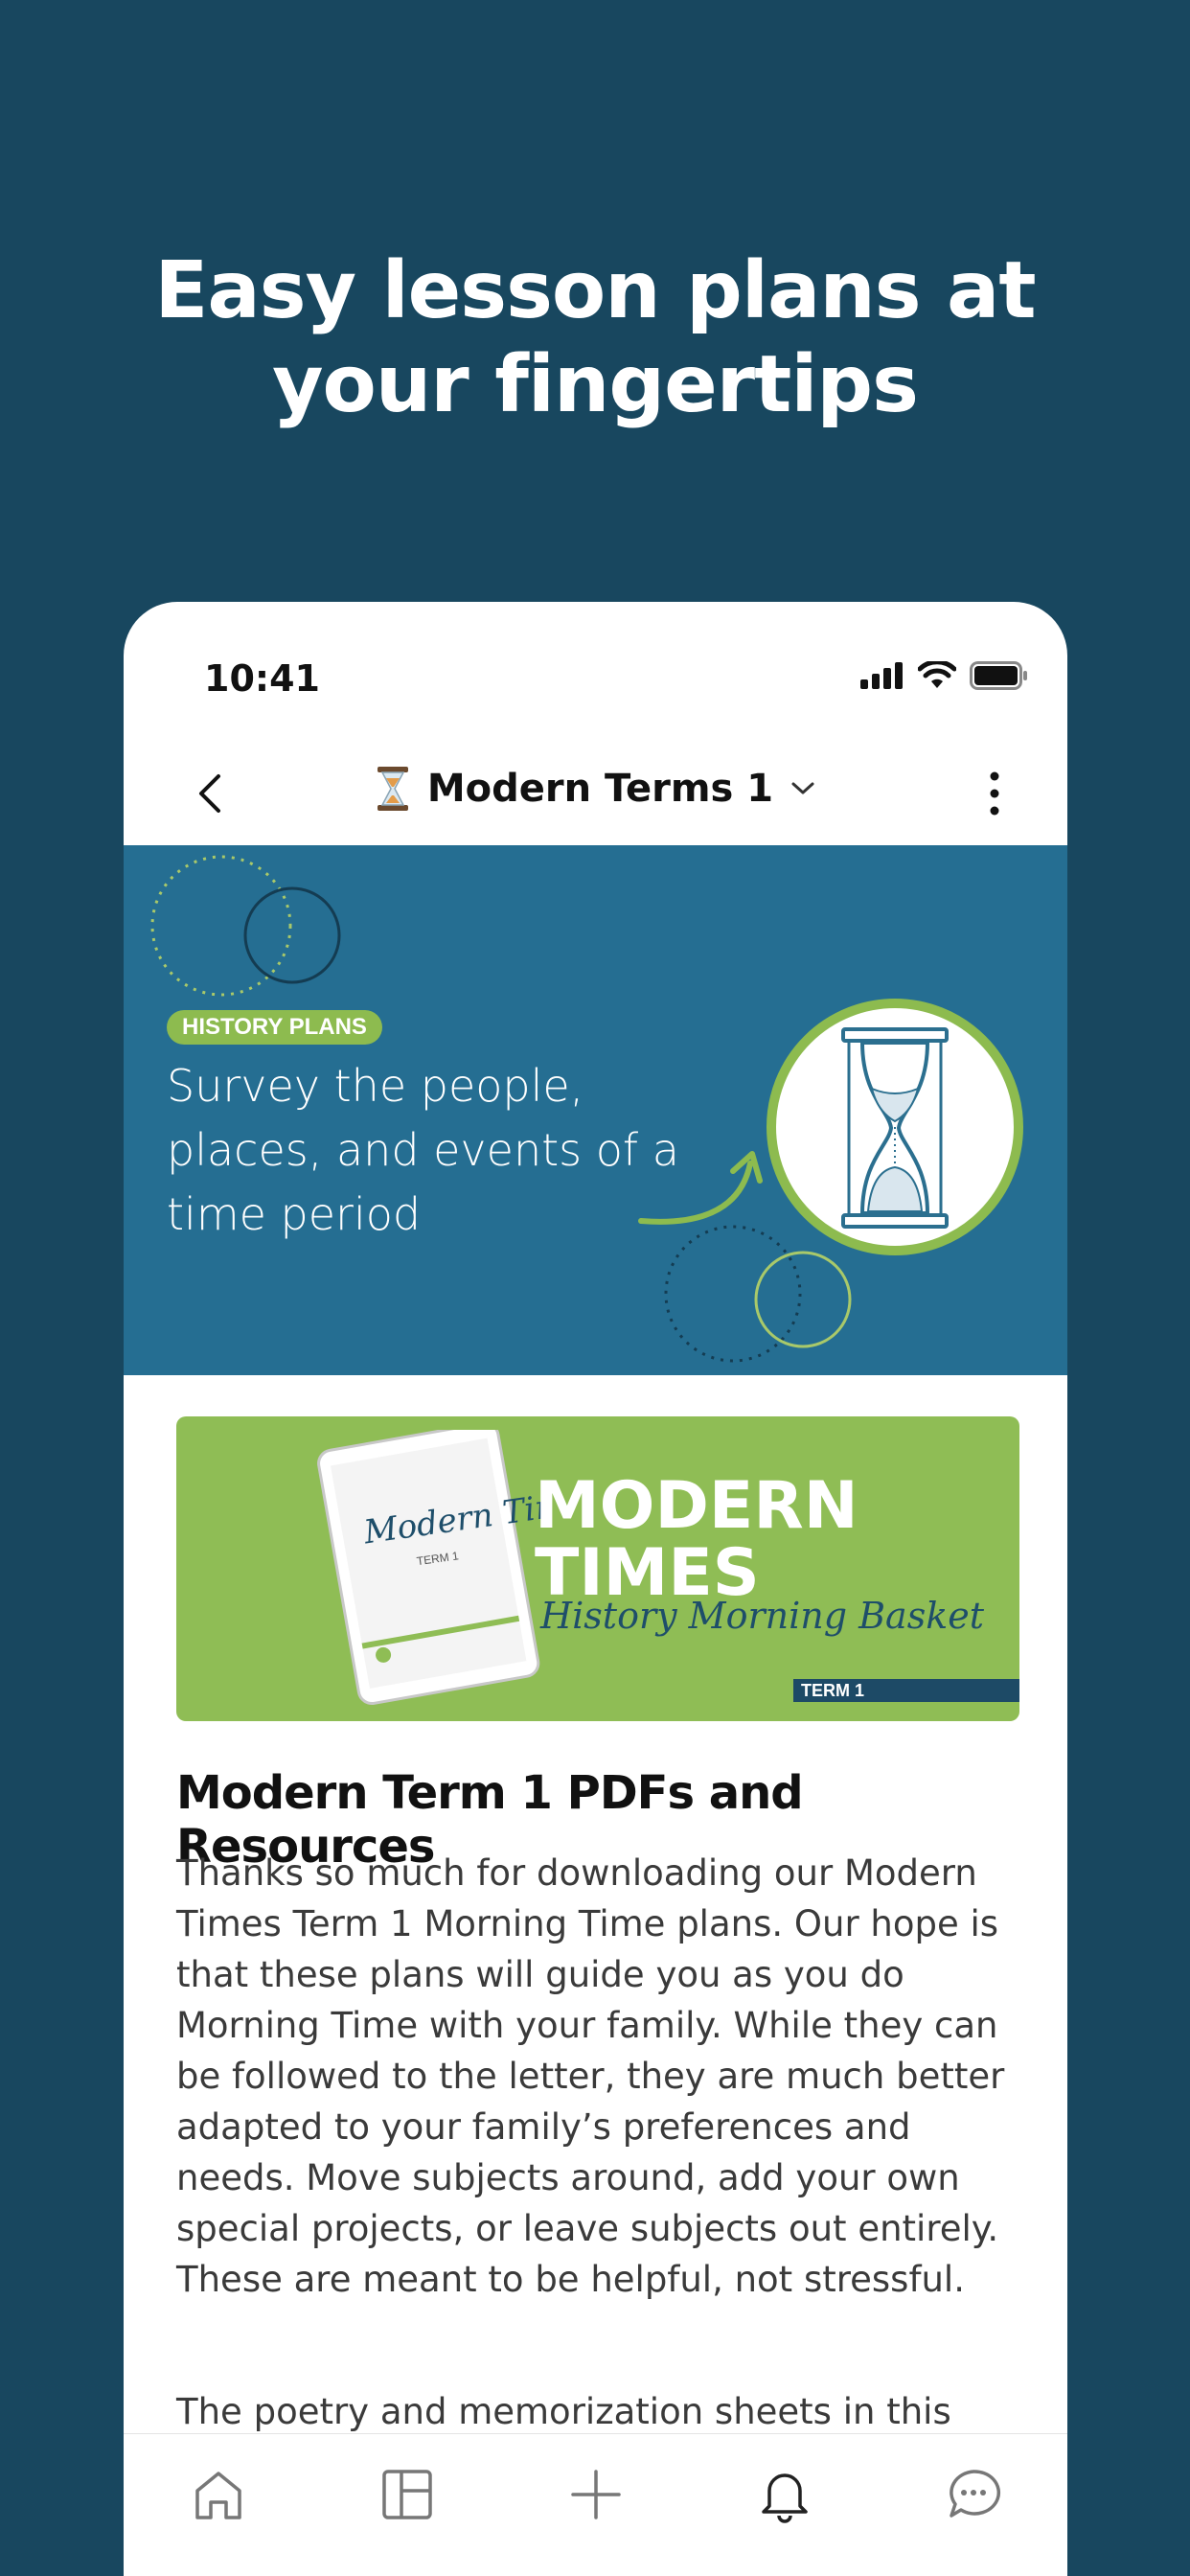 This screenshot has width=1190, height=2576. I want to click on status-time: 10:41, so click(262, 678).